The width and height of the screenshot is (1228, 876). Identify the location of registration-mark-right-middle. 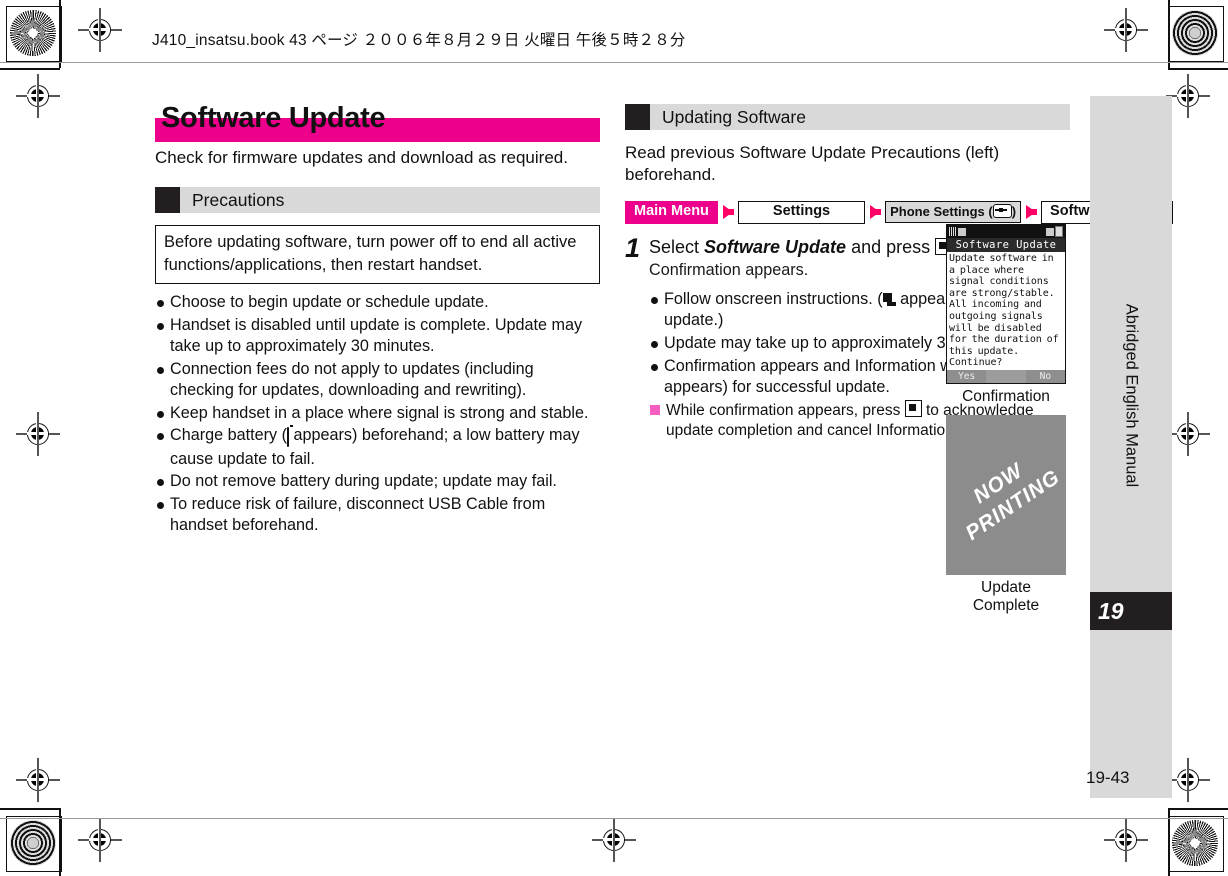
(1188, 434).